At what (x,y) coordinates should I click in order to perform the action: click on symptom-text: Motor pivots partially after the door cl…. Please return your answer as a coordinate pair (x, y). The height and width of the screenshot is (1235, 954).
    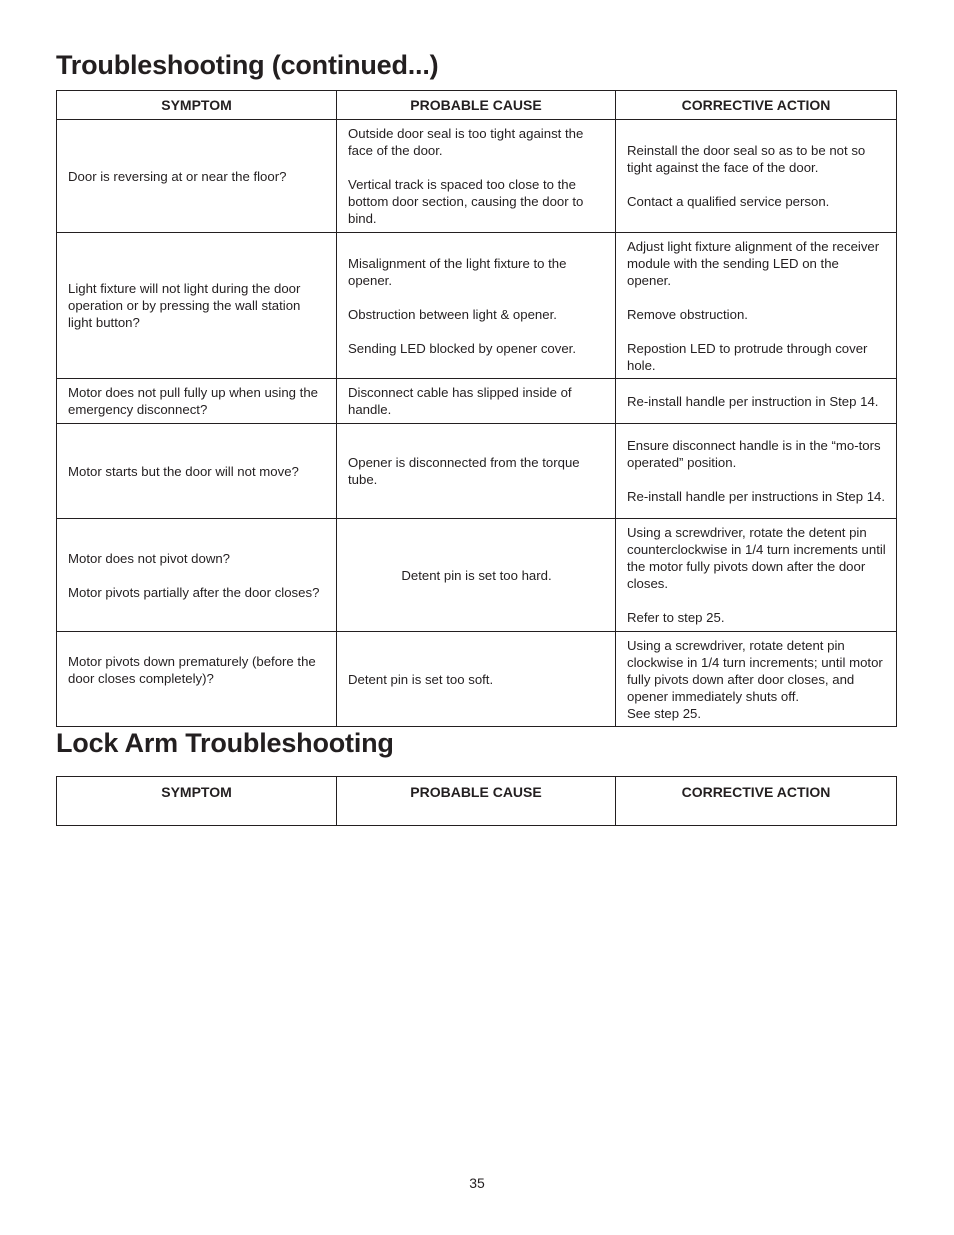
    Looking at the image, I should click on (194, 592).